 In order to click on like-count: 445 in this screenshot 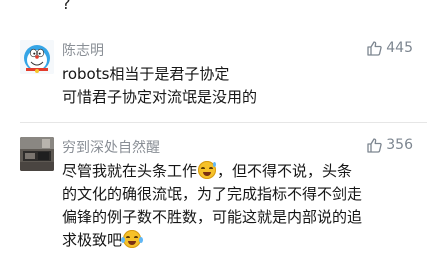, I will do `click(399, 48)`.